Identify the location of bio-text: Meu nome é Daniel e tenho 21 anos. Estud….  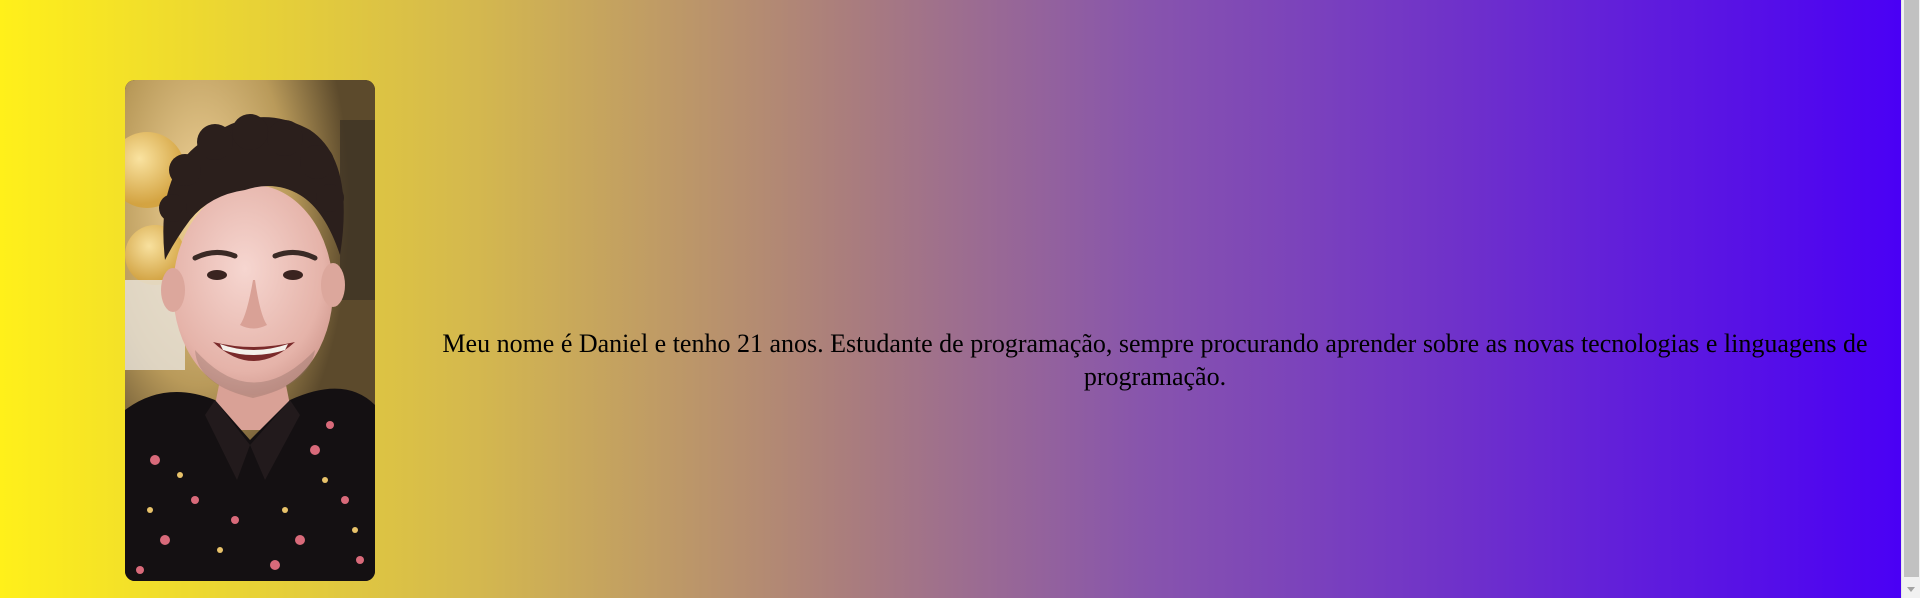
(1155, 360).